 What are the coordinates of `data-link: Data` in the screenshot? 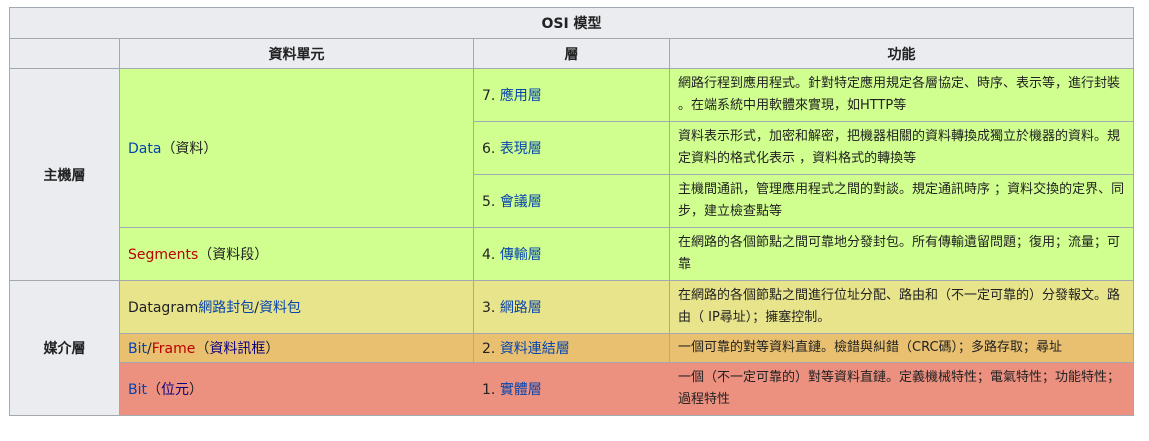 It's located at (144, 149).